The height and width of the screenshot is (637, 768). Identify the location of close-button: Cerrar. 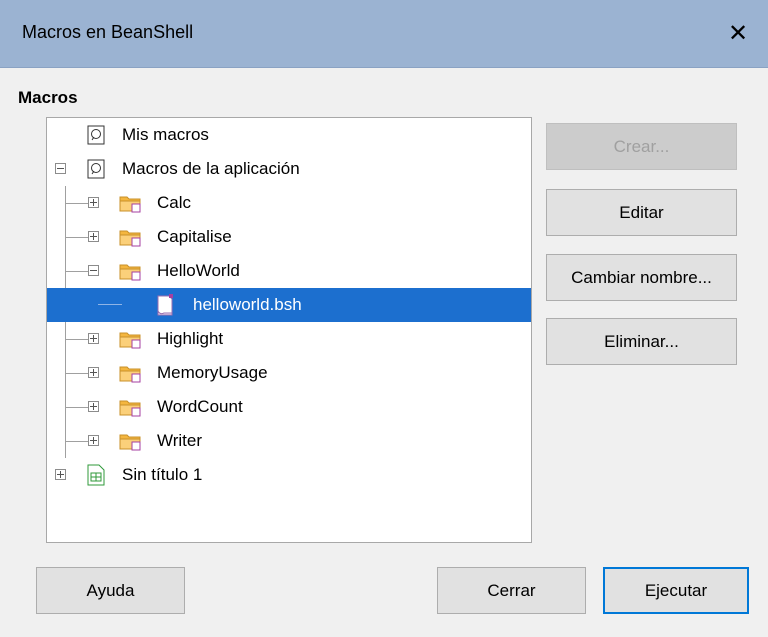
(511, 590).